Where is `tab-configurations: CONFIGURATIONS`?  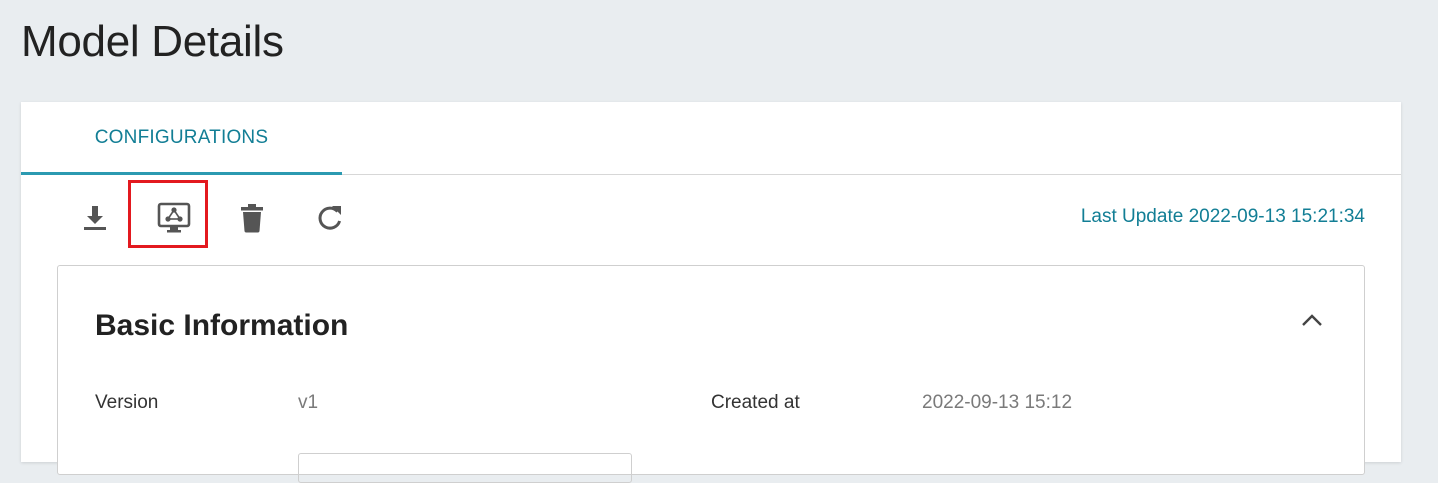 tab-configurations: CONFIGURATIONS is located at coordinates (181, 138).